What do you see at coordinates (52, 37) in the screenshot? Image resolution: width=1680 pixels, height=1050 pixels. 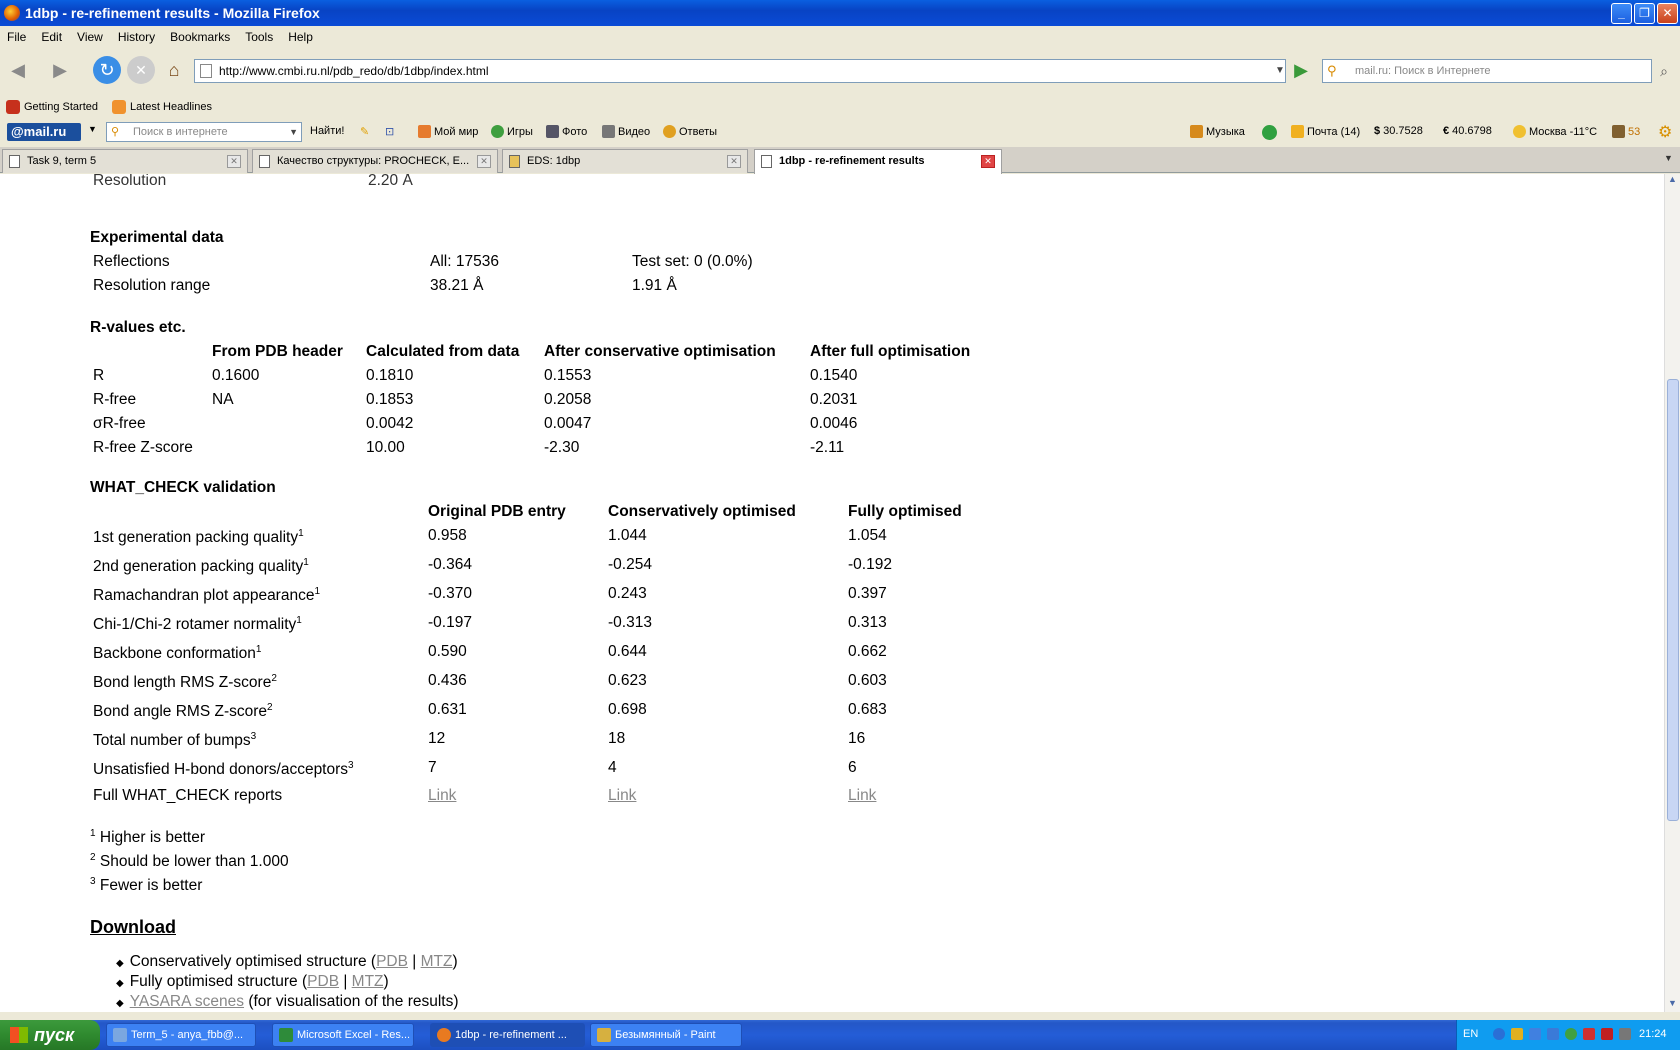 I see `menu-edit: Edit` at bounding box center [52, 37].